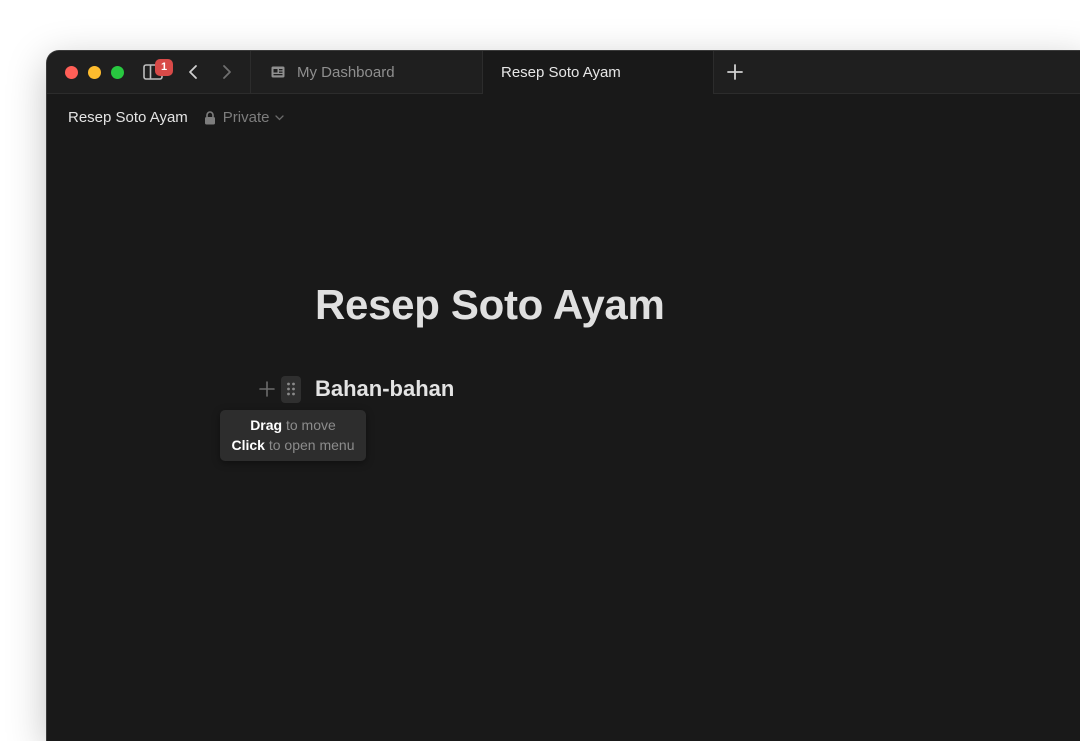 This screenshot has width=1080, height=741. I want to click on forward-arrow-icon, so click(226, 72).